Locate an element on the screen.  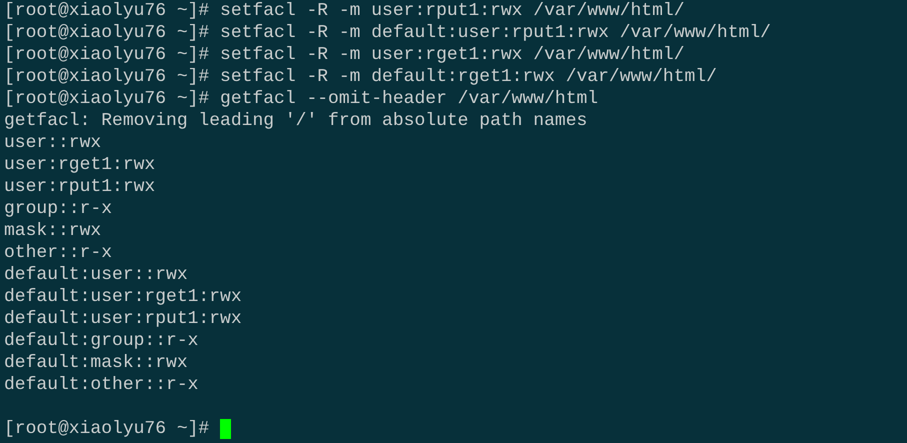
command-text: getfacl --omit-header /var/www/html is located at coordinates (409, 99).